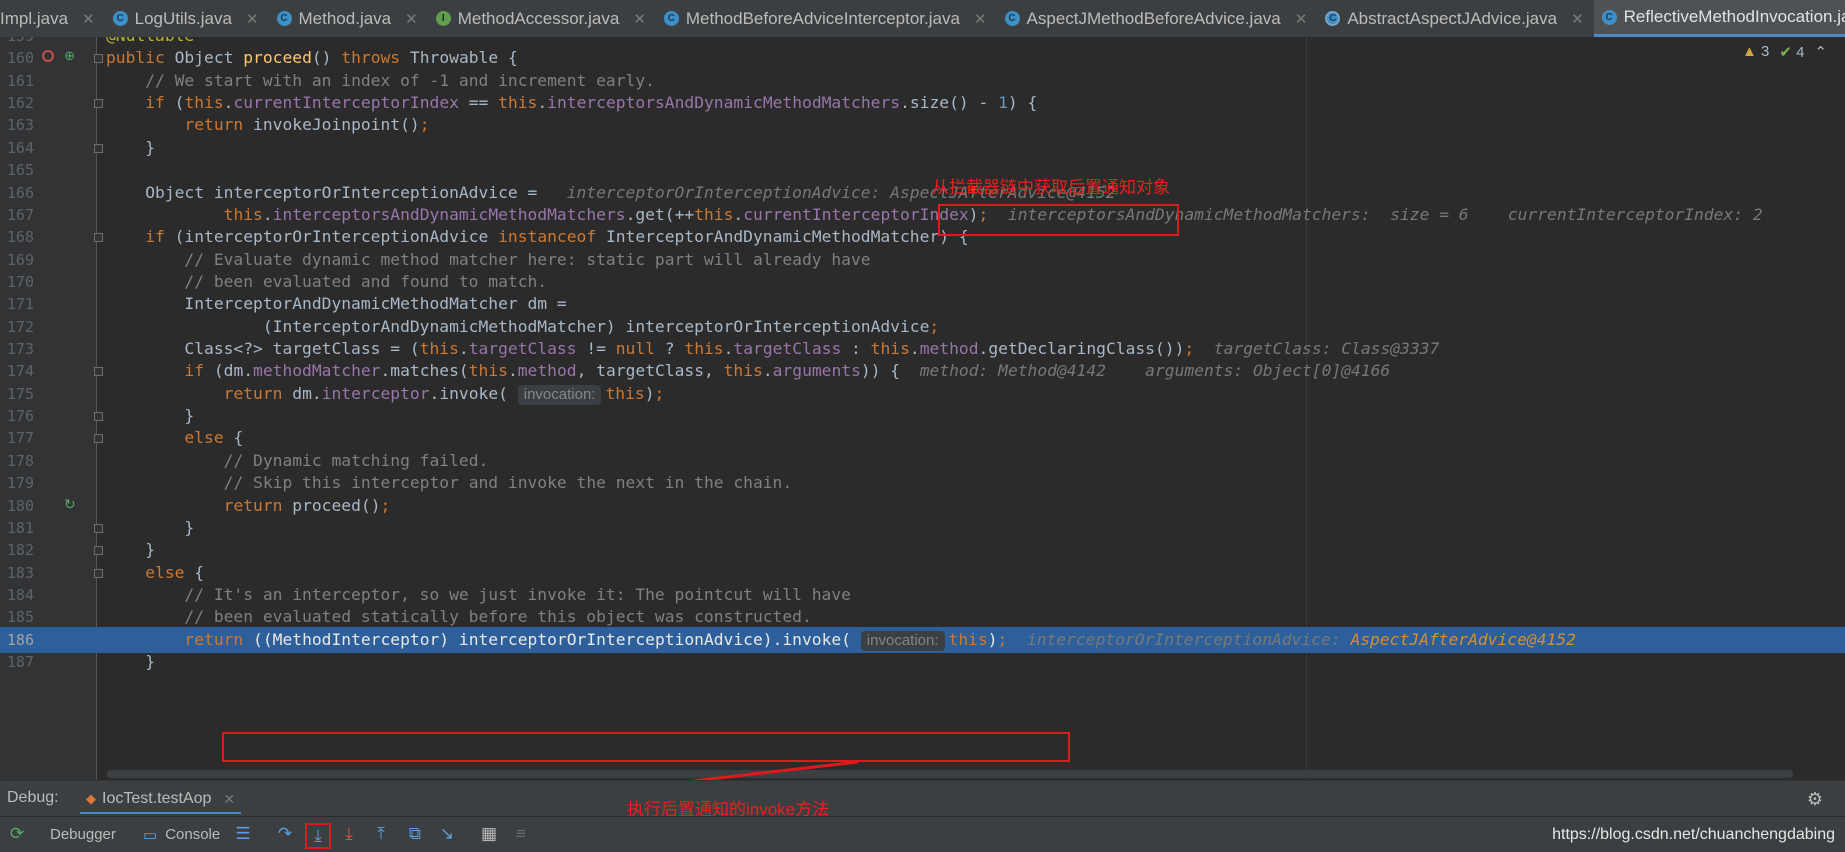 The image size is (1845, 852). I want to click on editor-tab: C LogUtils.java ✕, so click(187, 18).